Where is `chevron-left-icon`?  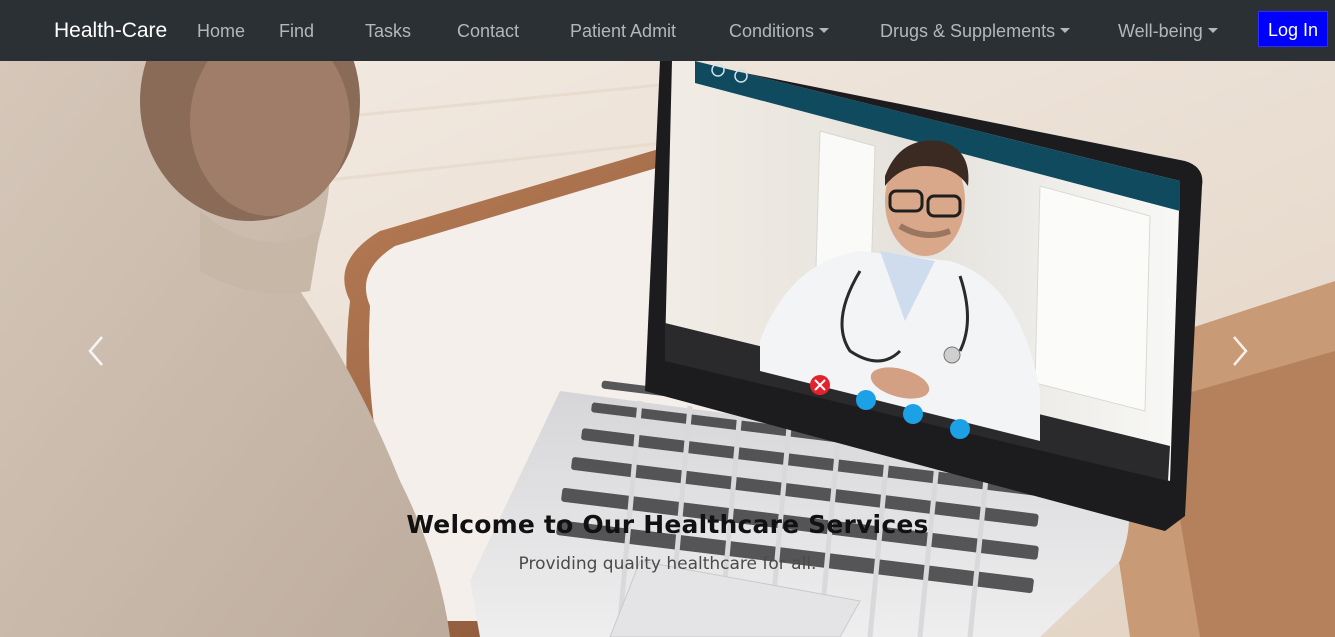
chevron-left-icon is located at coordinates (95, 351).